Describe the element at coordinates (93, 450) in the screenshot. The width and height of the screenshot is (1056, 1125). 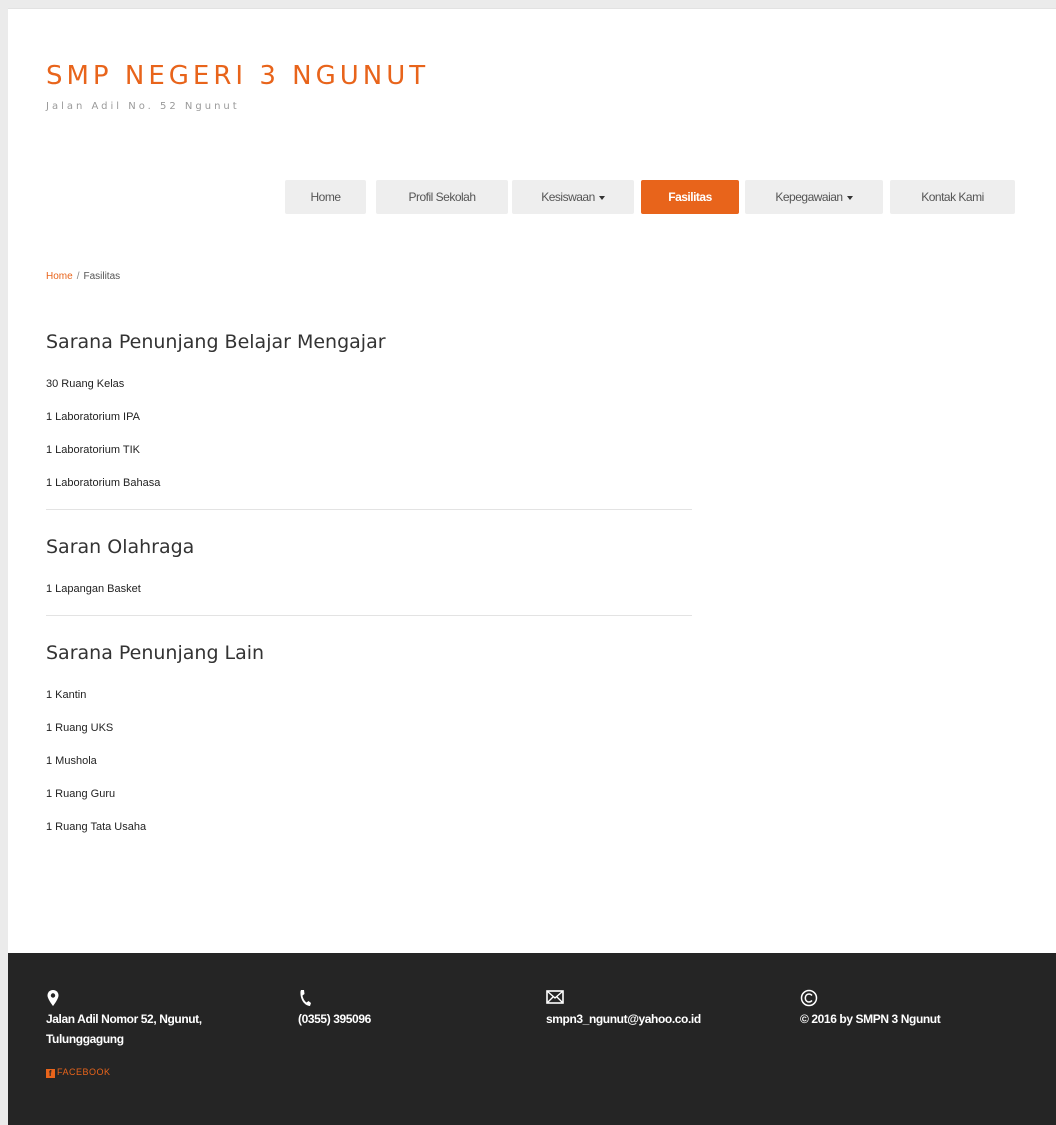
I see `facility-item: 1 Laboratorium TIK` at that location.